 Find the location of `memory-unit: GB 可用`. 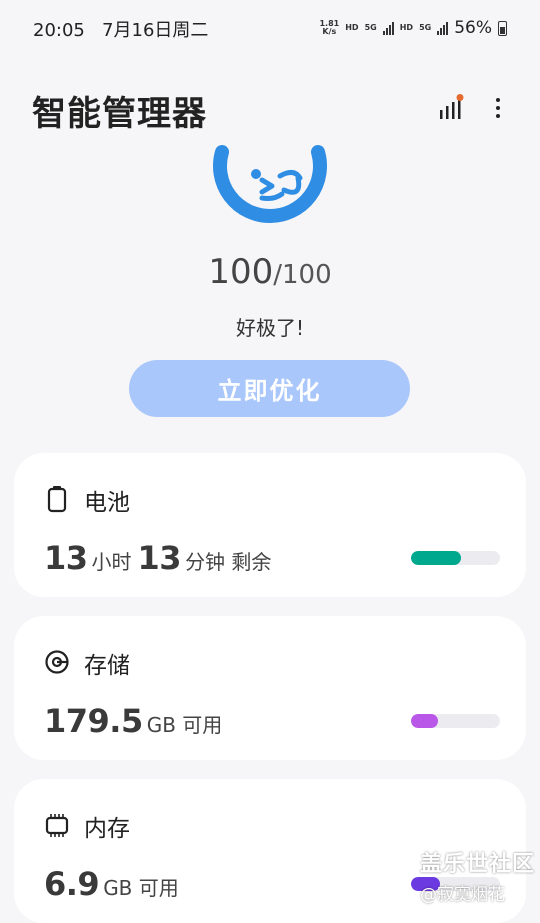

memory-unit: GB 可用 is located at coordinates (141, 888).